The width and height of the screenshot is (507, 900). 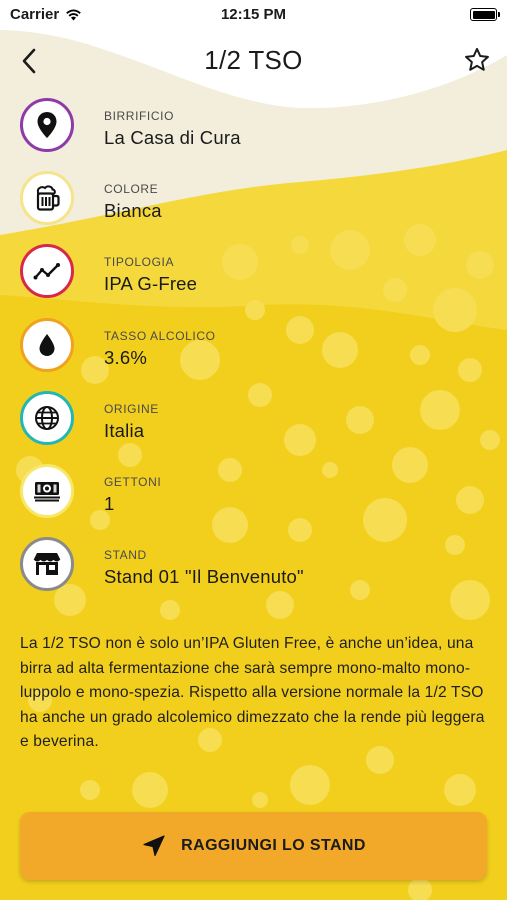 What do you see at coordinates (253, 277) in the screenshot?
I see `detail-row-tipologia: TIPOLOGIA IPA G-Free` at bounding box center [253, 277].